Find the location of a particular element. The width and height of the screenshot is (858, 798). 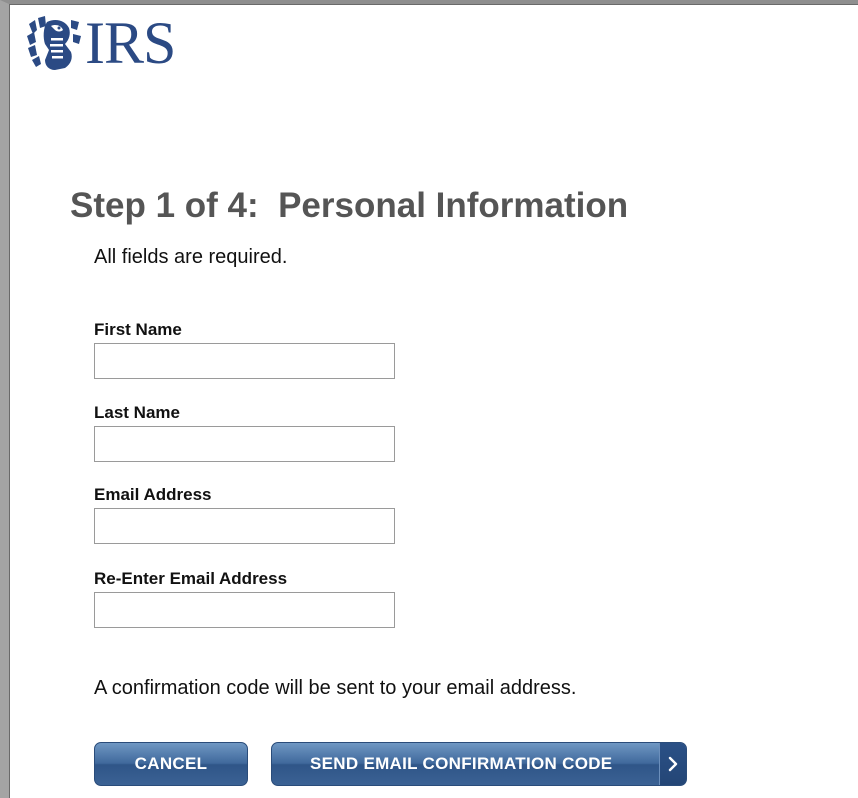

email-address-label: Email Address is located at coordinates (153, 494).